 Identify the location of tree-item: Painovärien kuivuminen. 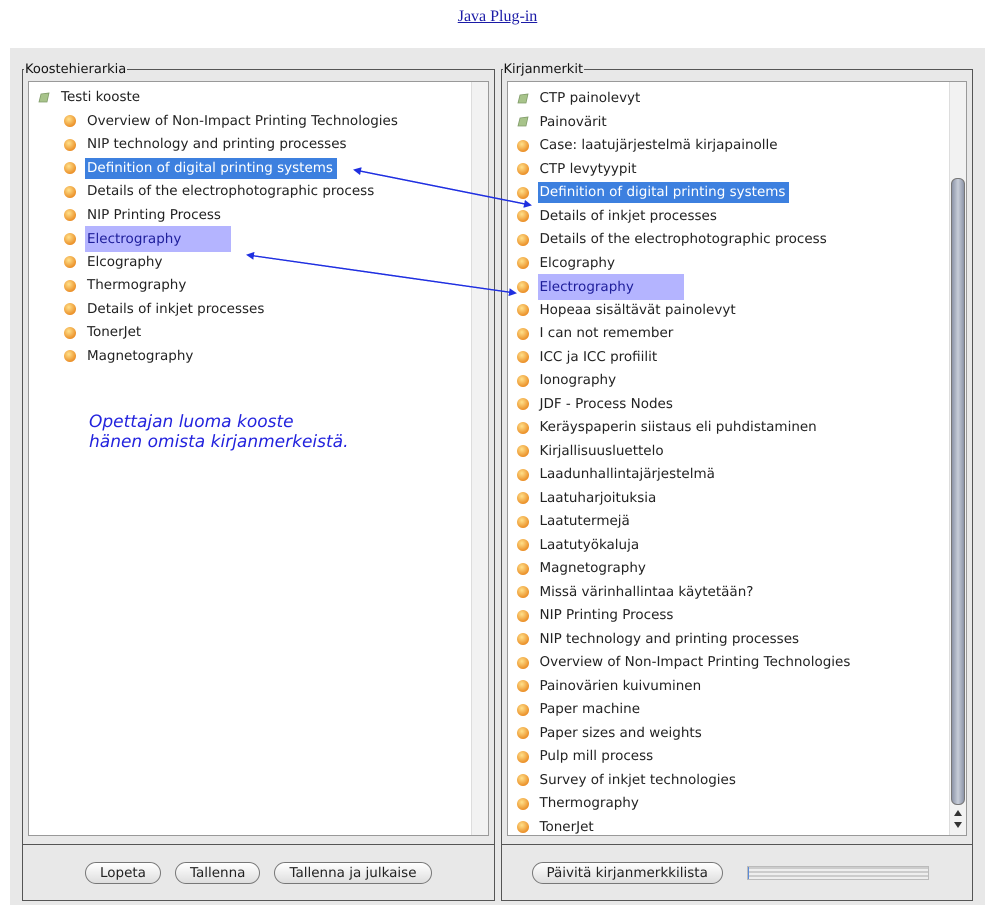
(622, 686).